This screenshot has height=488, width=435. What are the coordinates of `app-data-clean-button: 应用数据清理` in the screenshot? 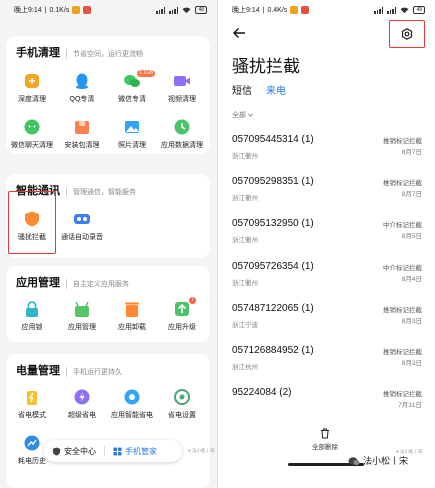 It's located at (182, 134).